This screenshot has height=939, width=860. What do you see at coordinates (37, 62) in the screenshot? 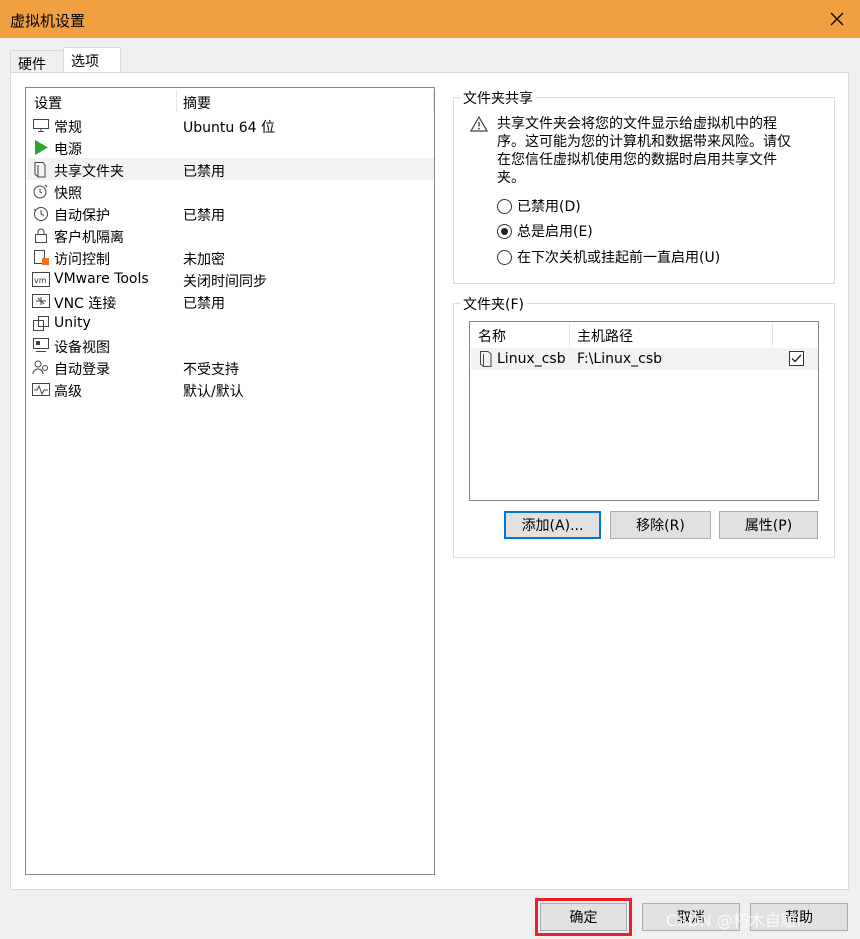
I see `tab-hardware: 硬件` at bounding box center [37, 62].